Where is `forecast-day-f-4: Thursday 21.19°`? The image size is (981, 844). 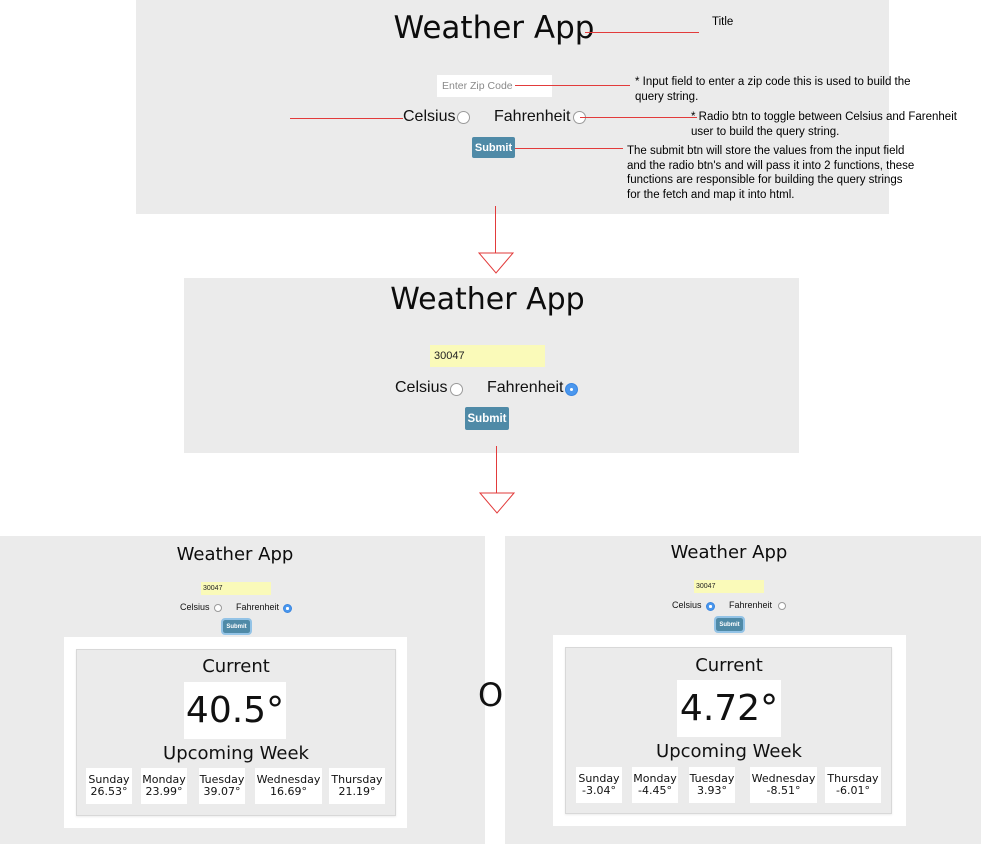 forecast-day-f-4: Thursday 21.19° is located at coordinates (357, 786).